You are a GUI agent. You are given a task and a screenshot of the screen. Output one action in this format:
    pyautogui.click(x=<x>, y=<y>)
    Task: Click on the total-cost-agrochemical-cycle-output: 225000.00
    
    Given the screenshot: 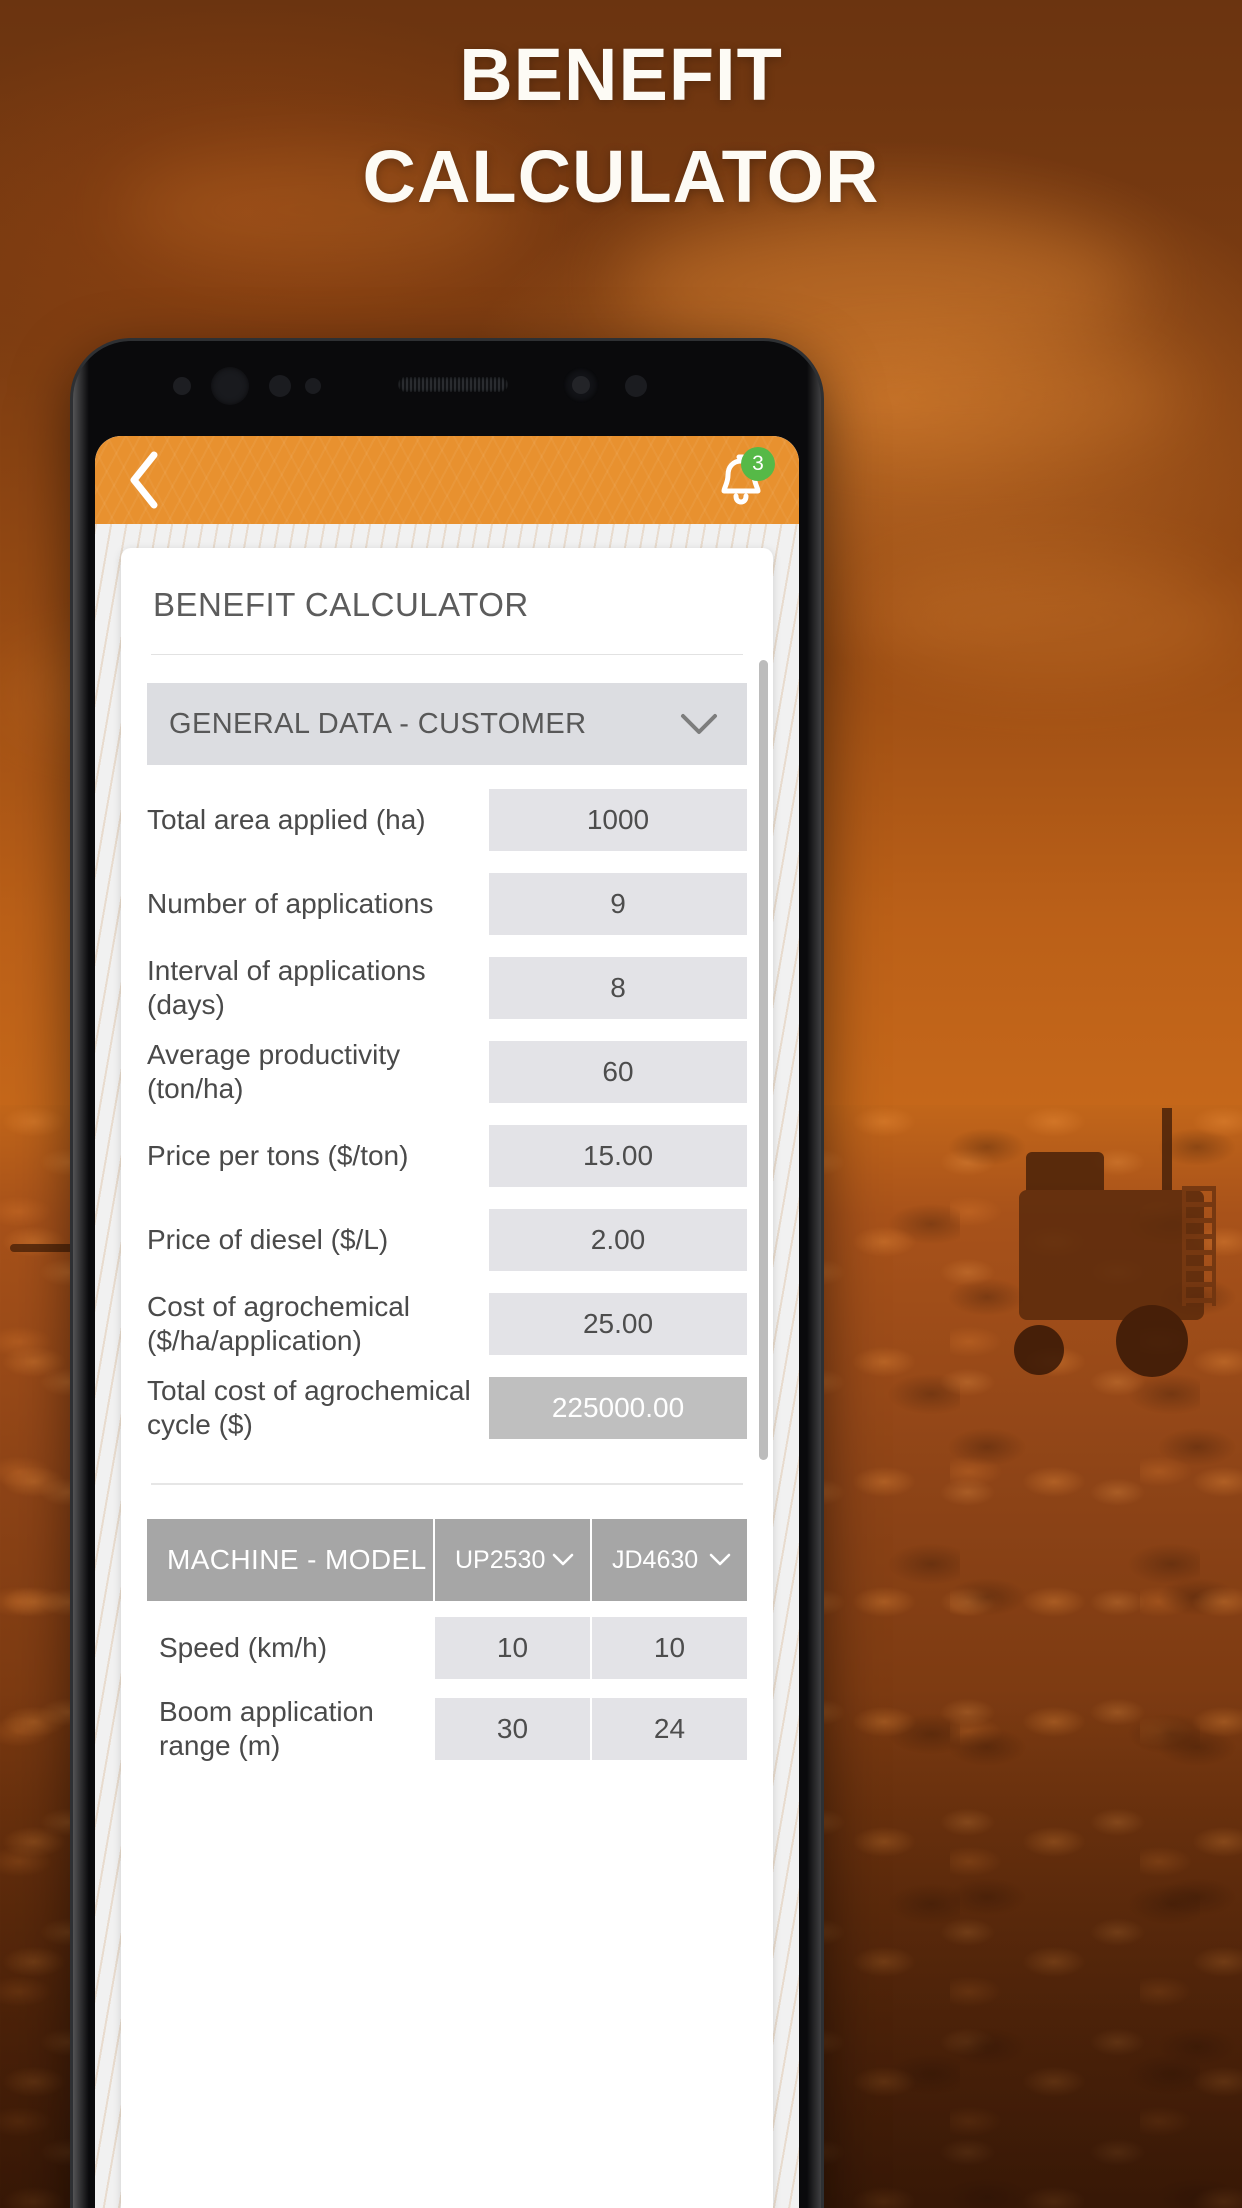 What is the action you would take?
    pyautogui.click(x=618, y=1408)
    